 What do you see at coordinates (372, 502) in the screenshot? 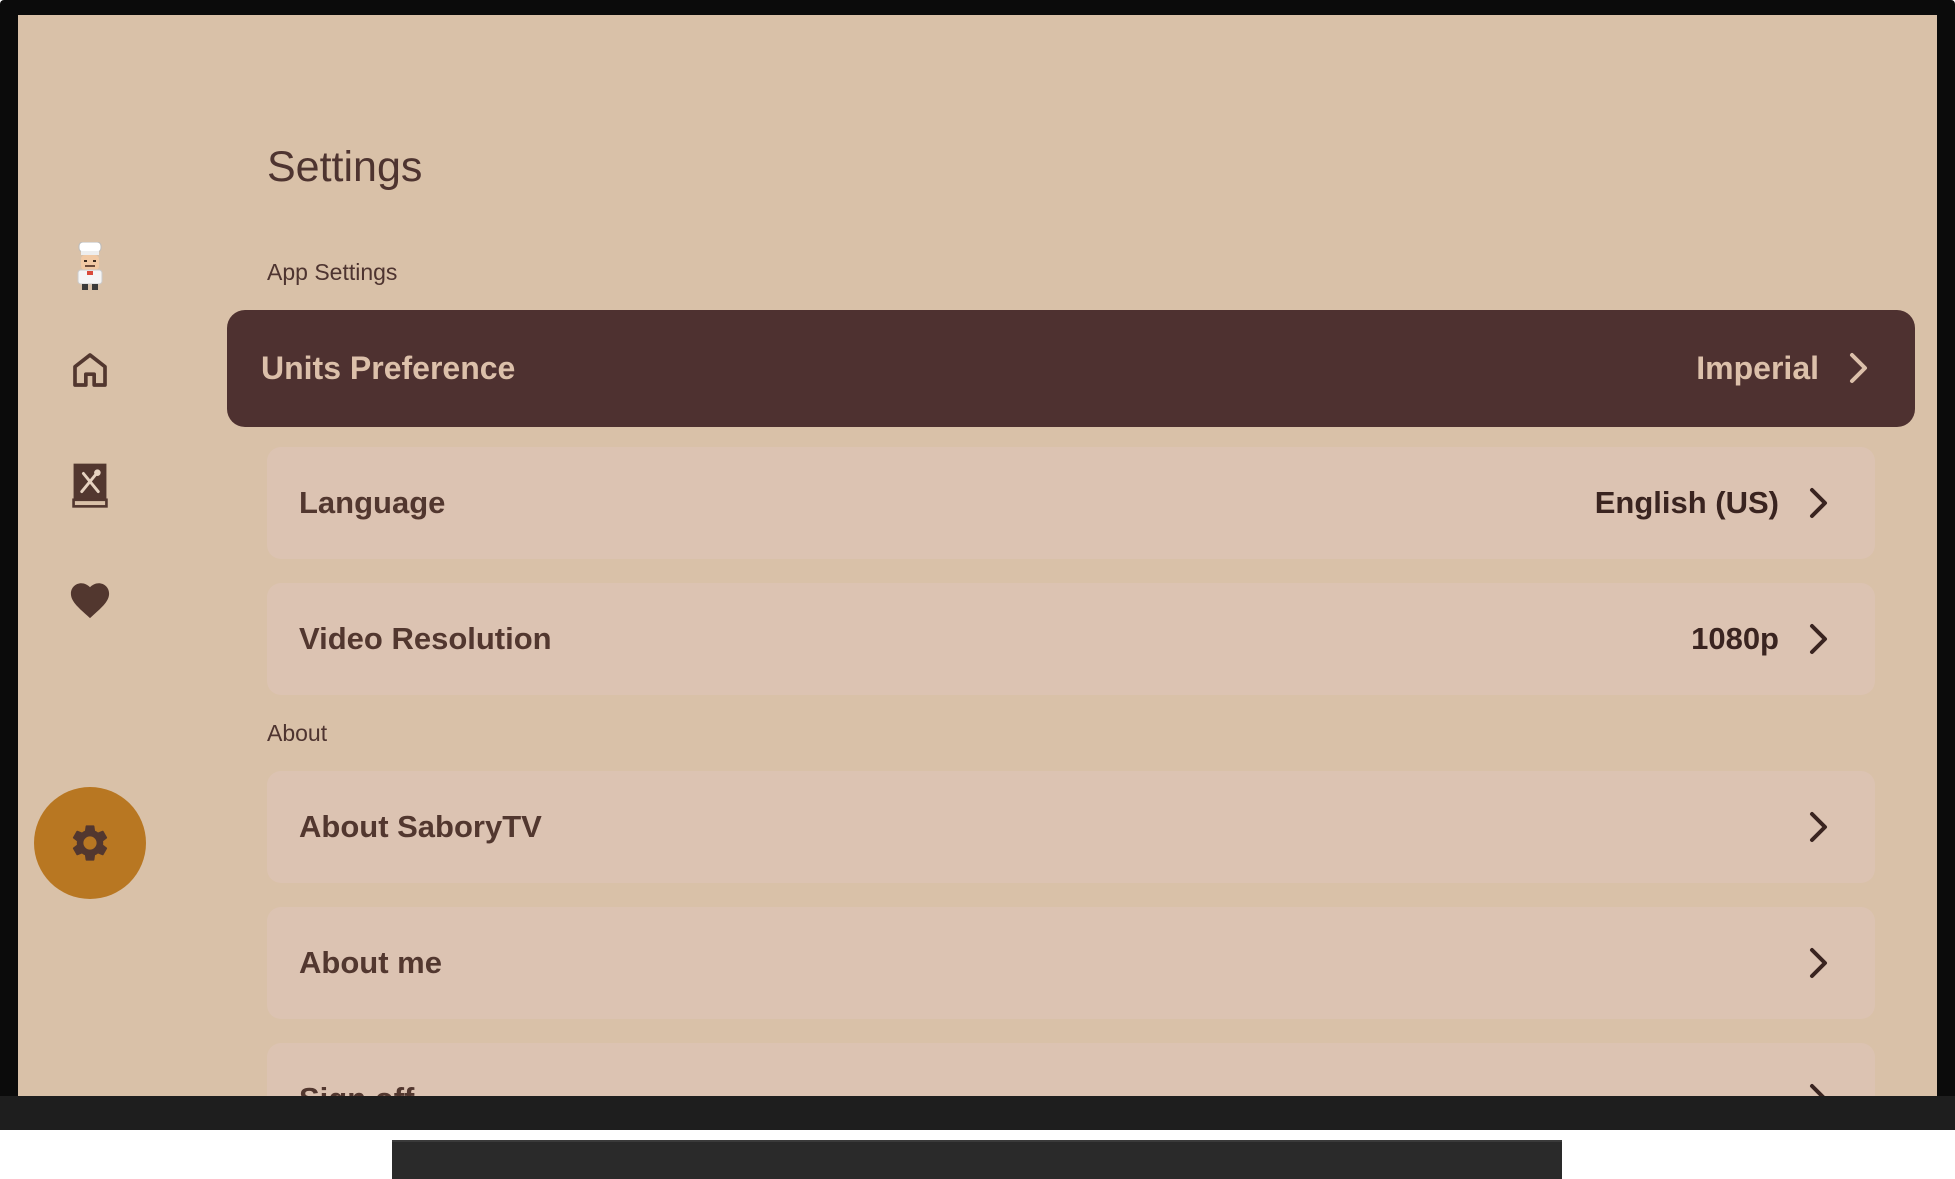
I see `row-label: Language` at bounding box center [372, 502].